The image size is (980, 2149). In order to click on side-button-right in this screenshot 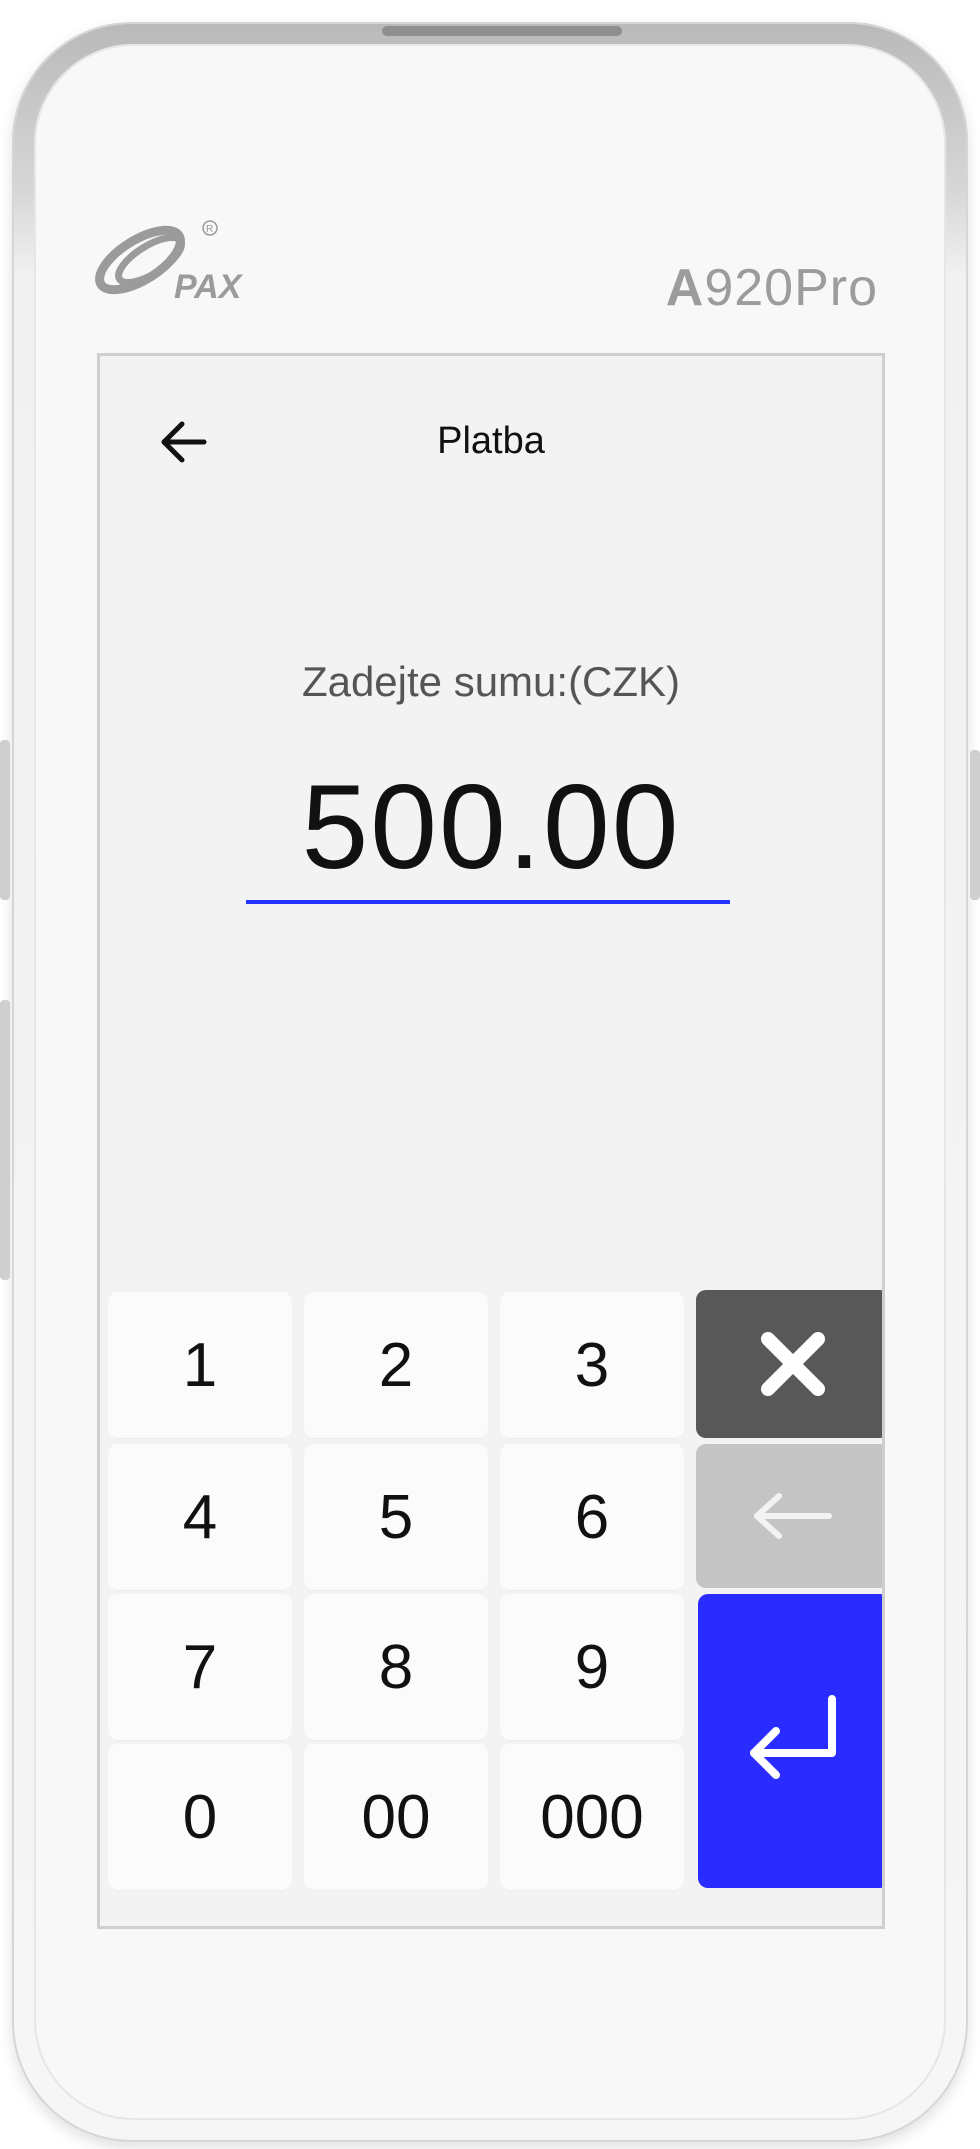, I will do `click(975, 825)`.